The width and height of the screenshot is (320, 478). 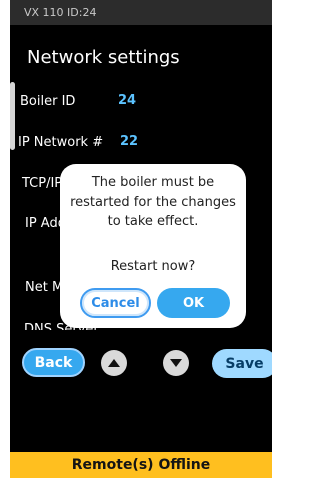 I want to click on chevron-down-icon, so click(x=176, y=363).